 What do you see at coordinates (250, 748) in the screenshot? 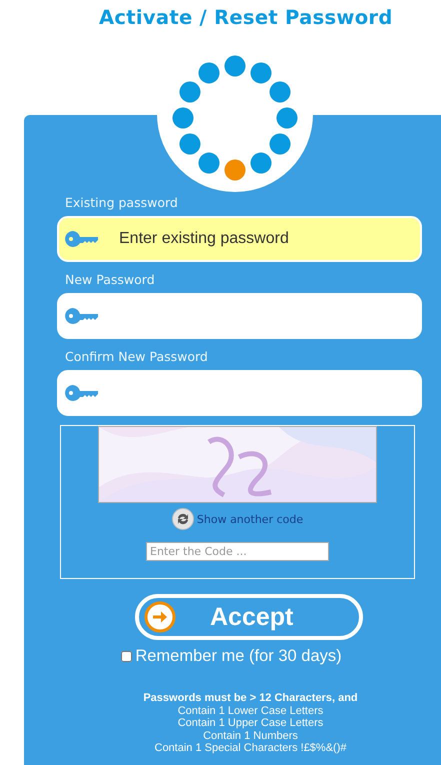
I see `rule-text: Contain 1 Special Characters !£$%&()#` at bounding box center [250, 748].